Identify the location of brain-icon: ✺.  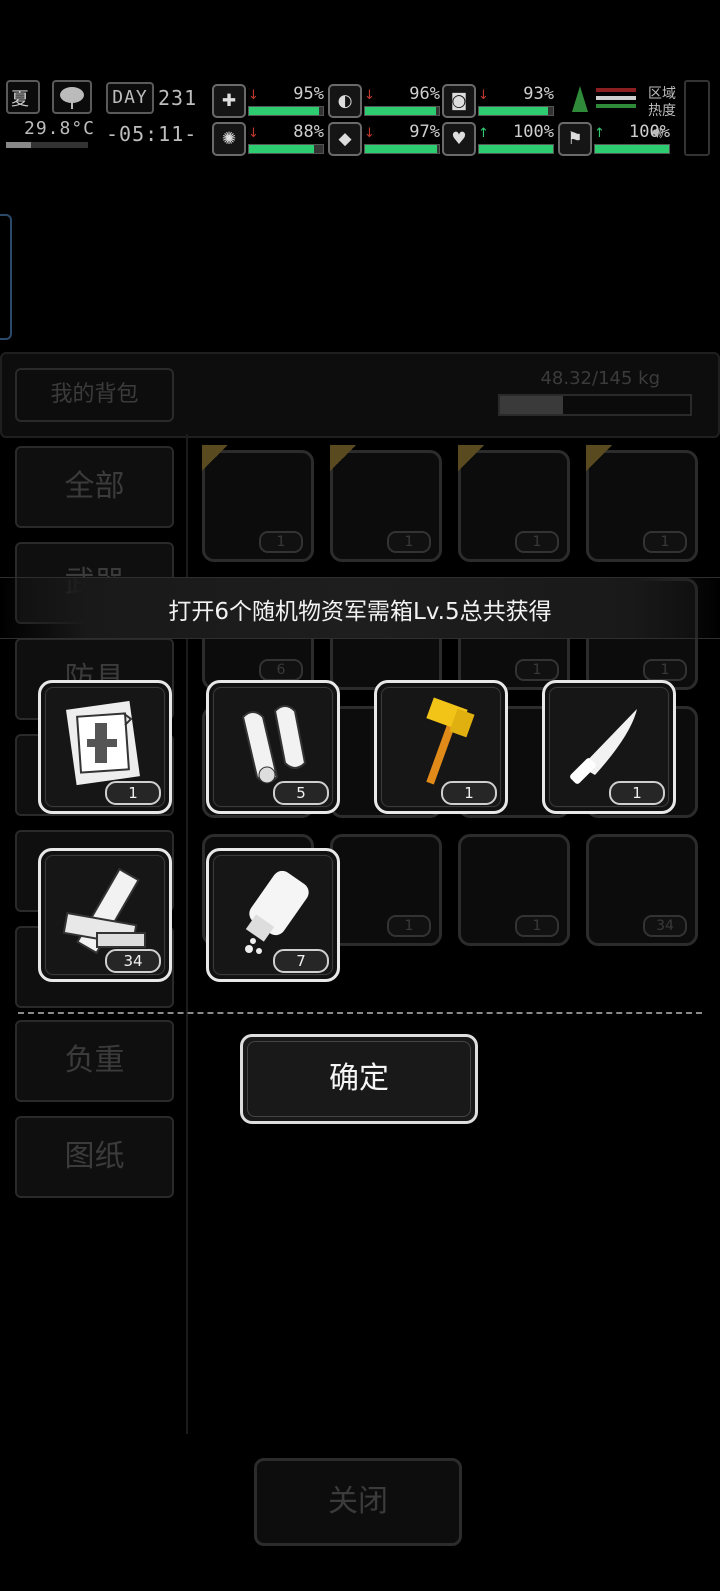
(229, 139).